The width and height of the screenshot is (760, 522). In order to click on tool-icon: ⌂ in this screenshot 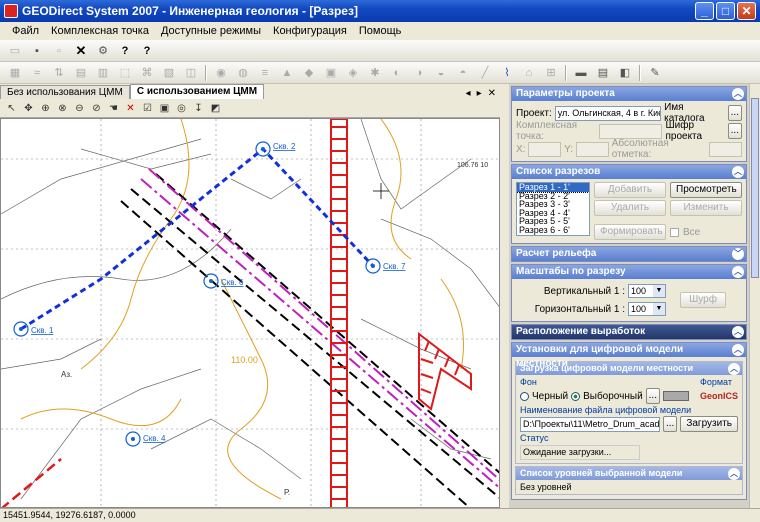, I will do `click(529, 73)`.